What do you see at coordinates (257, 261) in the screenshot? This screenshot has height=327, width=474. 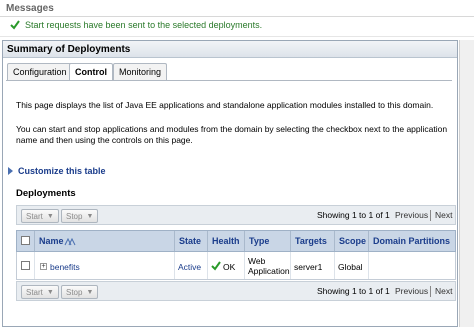 I see `deployment-type-line1: Web` at bounding box center [257, 261].